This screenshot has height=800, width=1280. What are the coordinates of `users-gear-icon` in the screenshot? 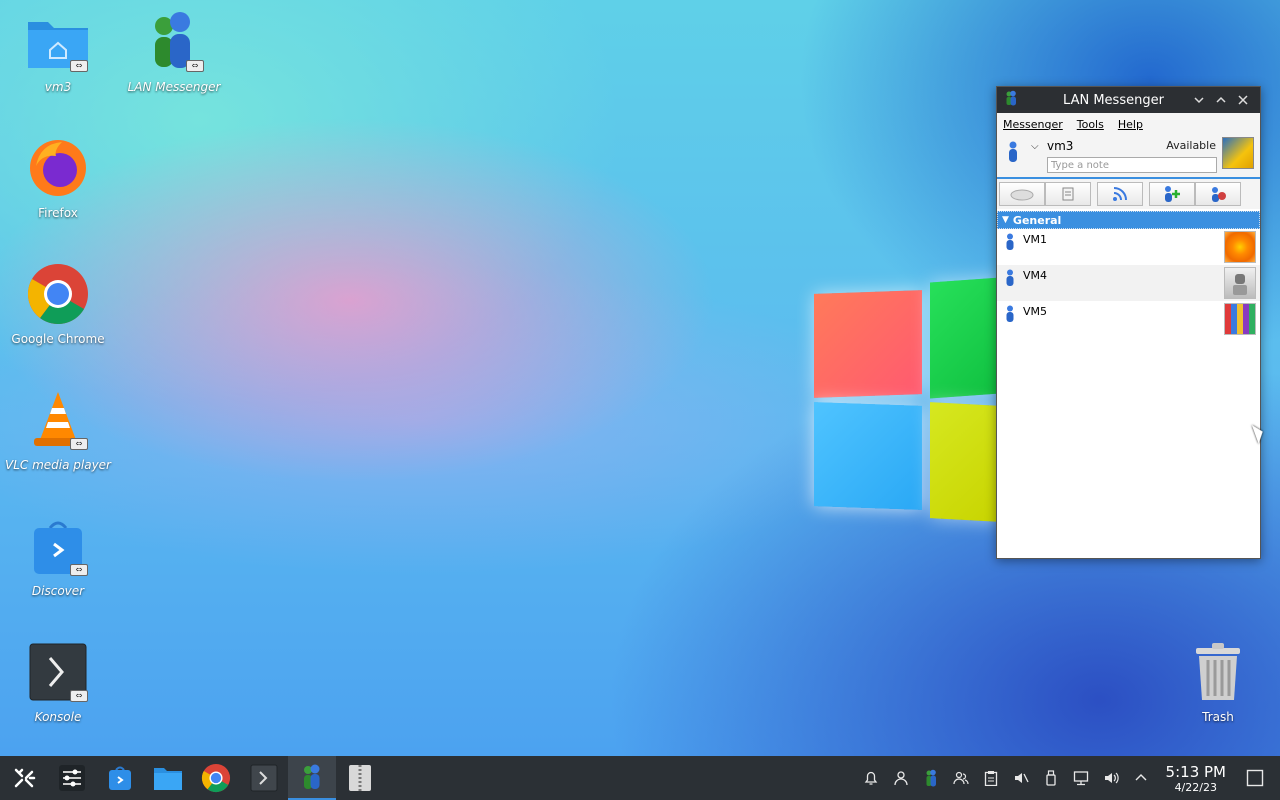 It's located at (1219, 194).